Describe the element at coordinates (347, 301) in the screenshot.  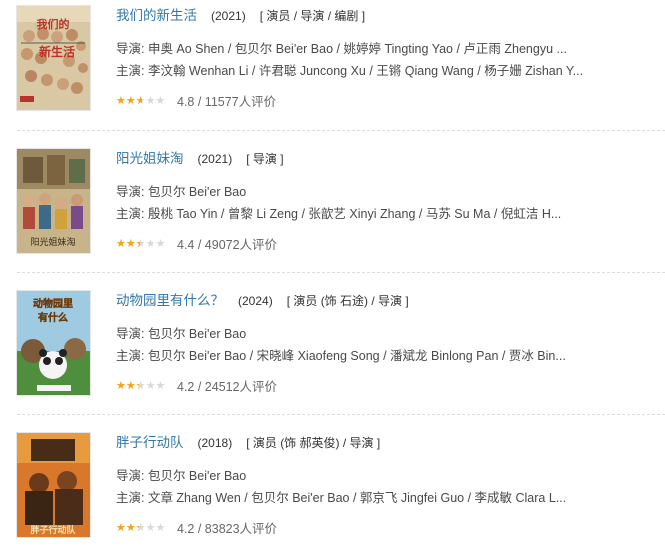
I see `movie-roles: [ 演员 (饰 石途) / 导演 ]` at that location.